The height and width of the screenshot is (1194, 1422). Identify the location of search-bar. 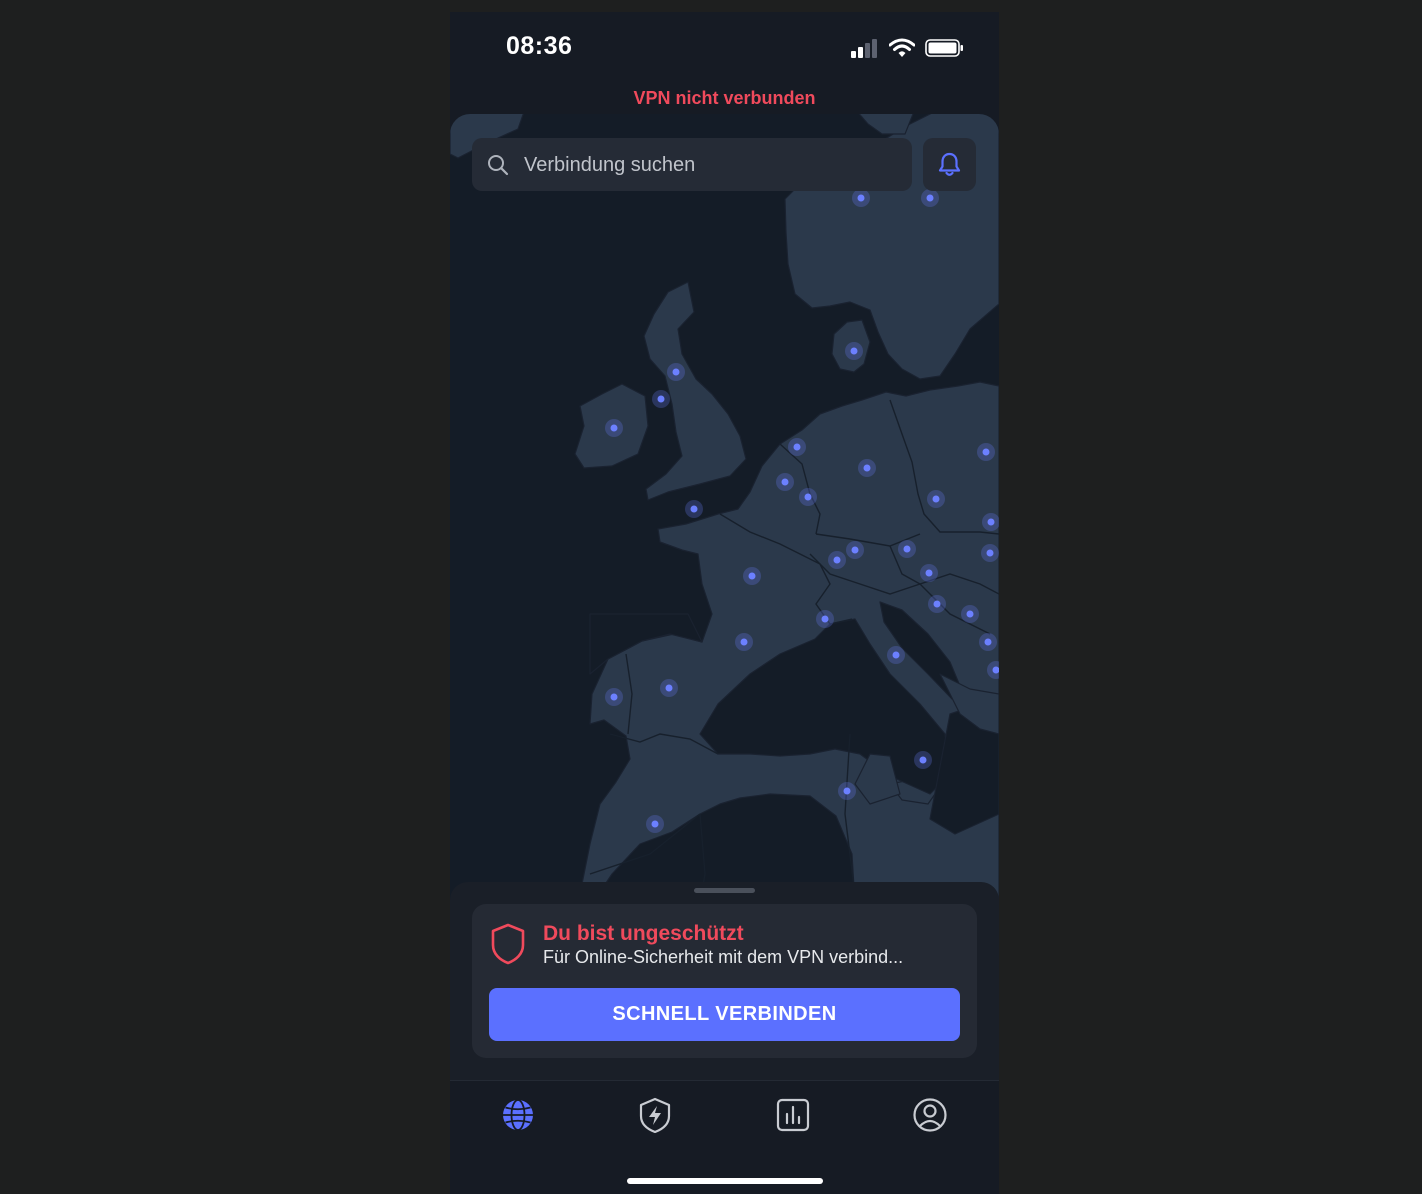
(692, 165).